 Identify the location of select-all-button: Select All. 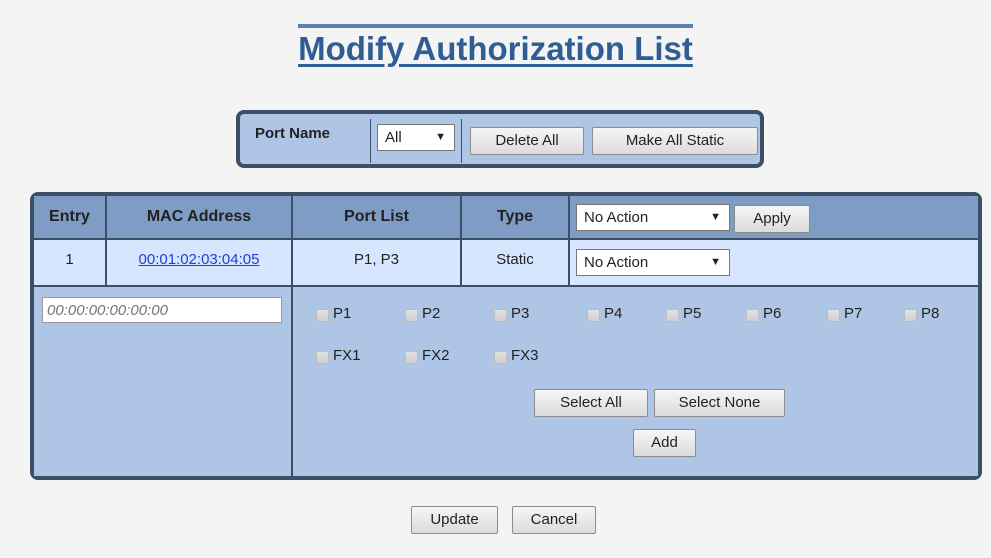
(591, 403).